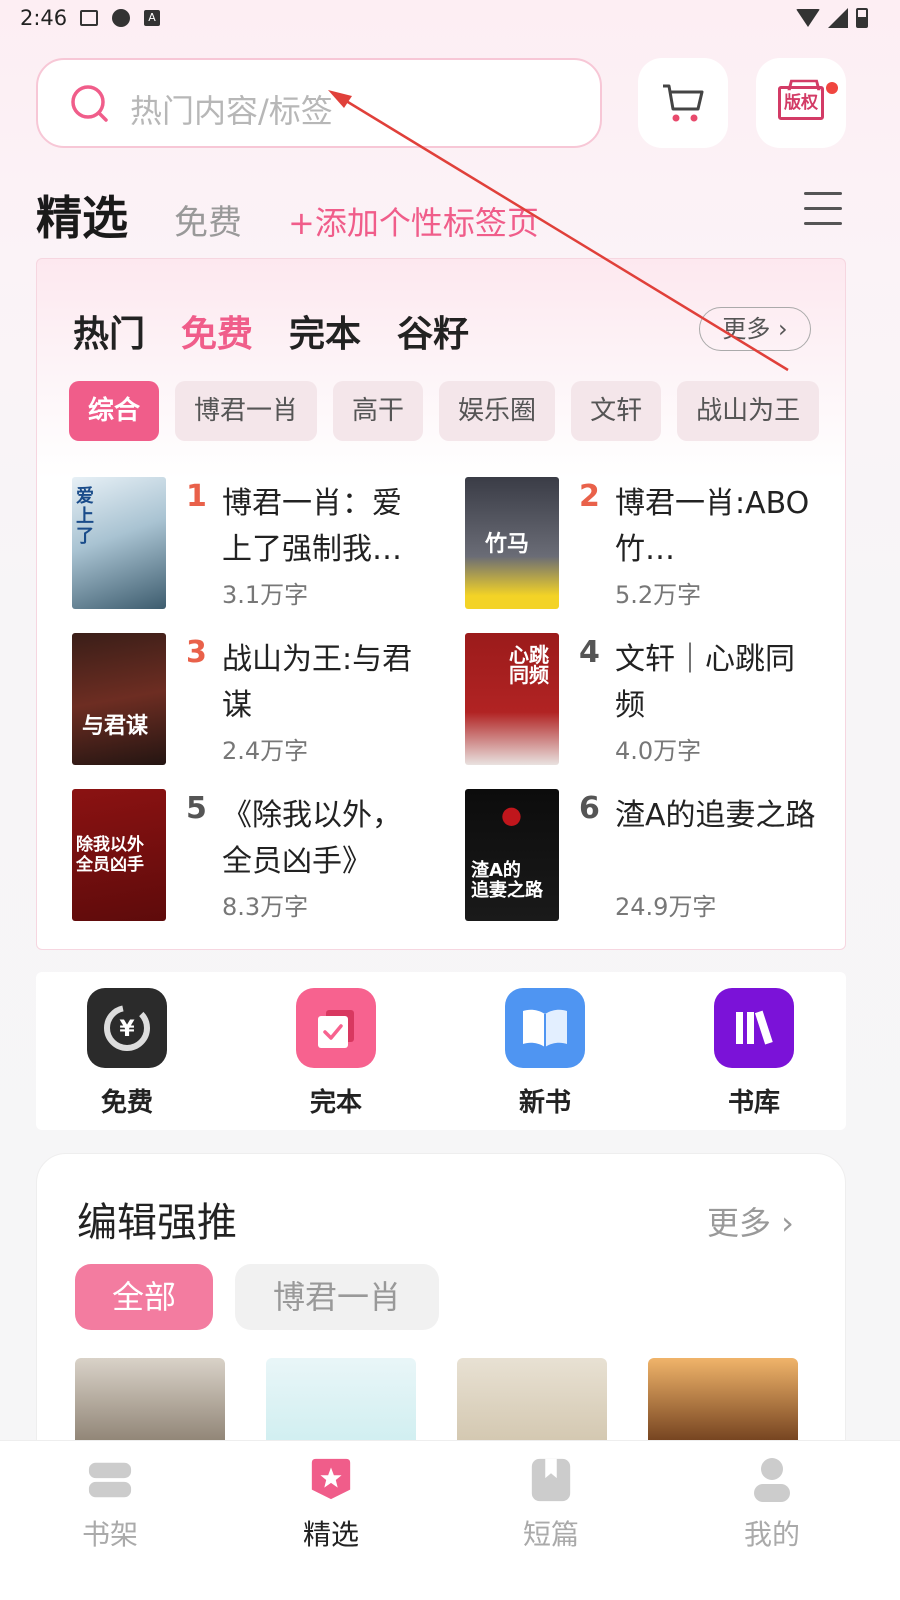 The image size is (900, 1600). Describe the element at coordinates (862, 18) in the screenshot. I see `battery-icon` at that location.